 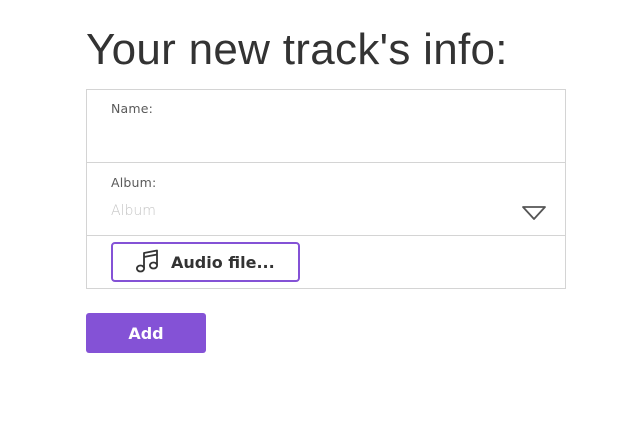 I want to click on album-select, so click(x=326, y=199).